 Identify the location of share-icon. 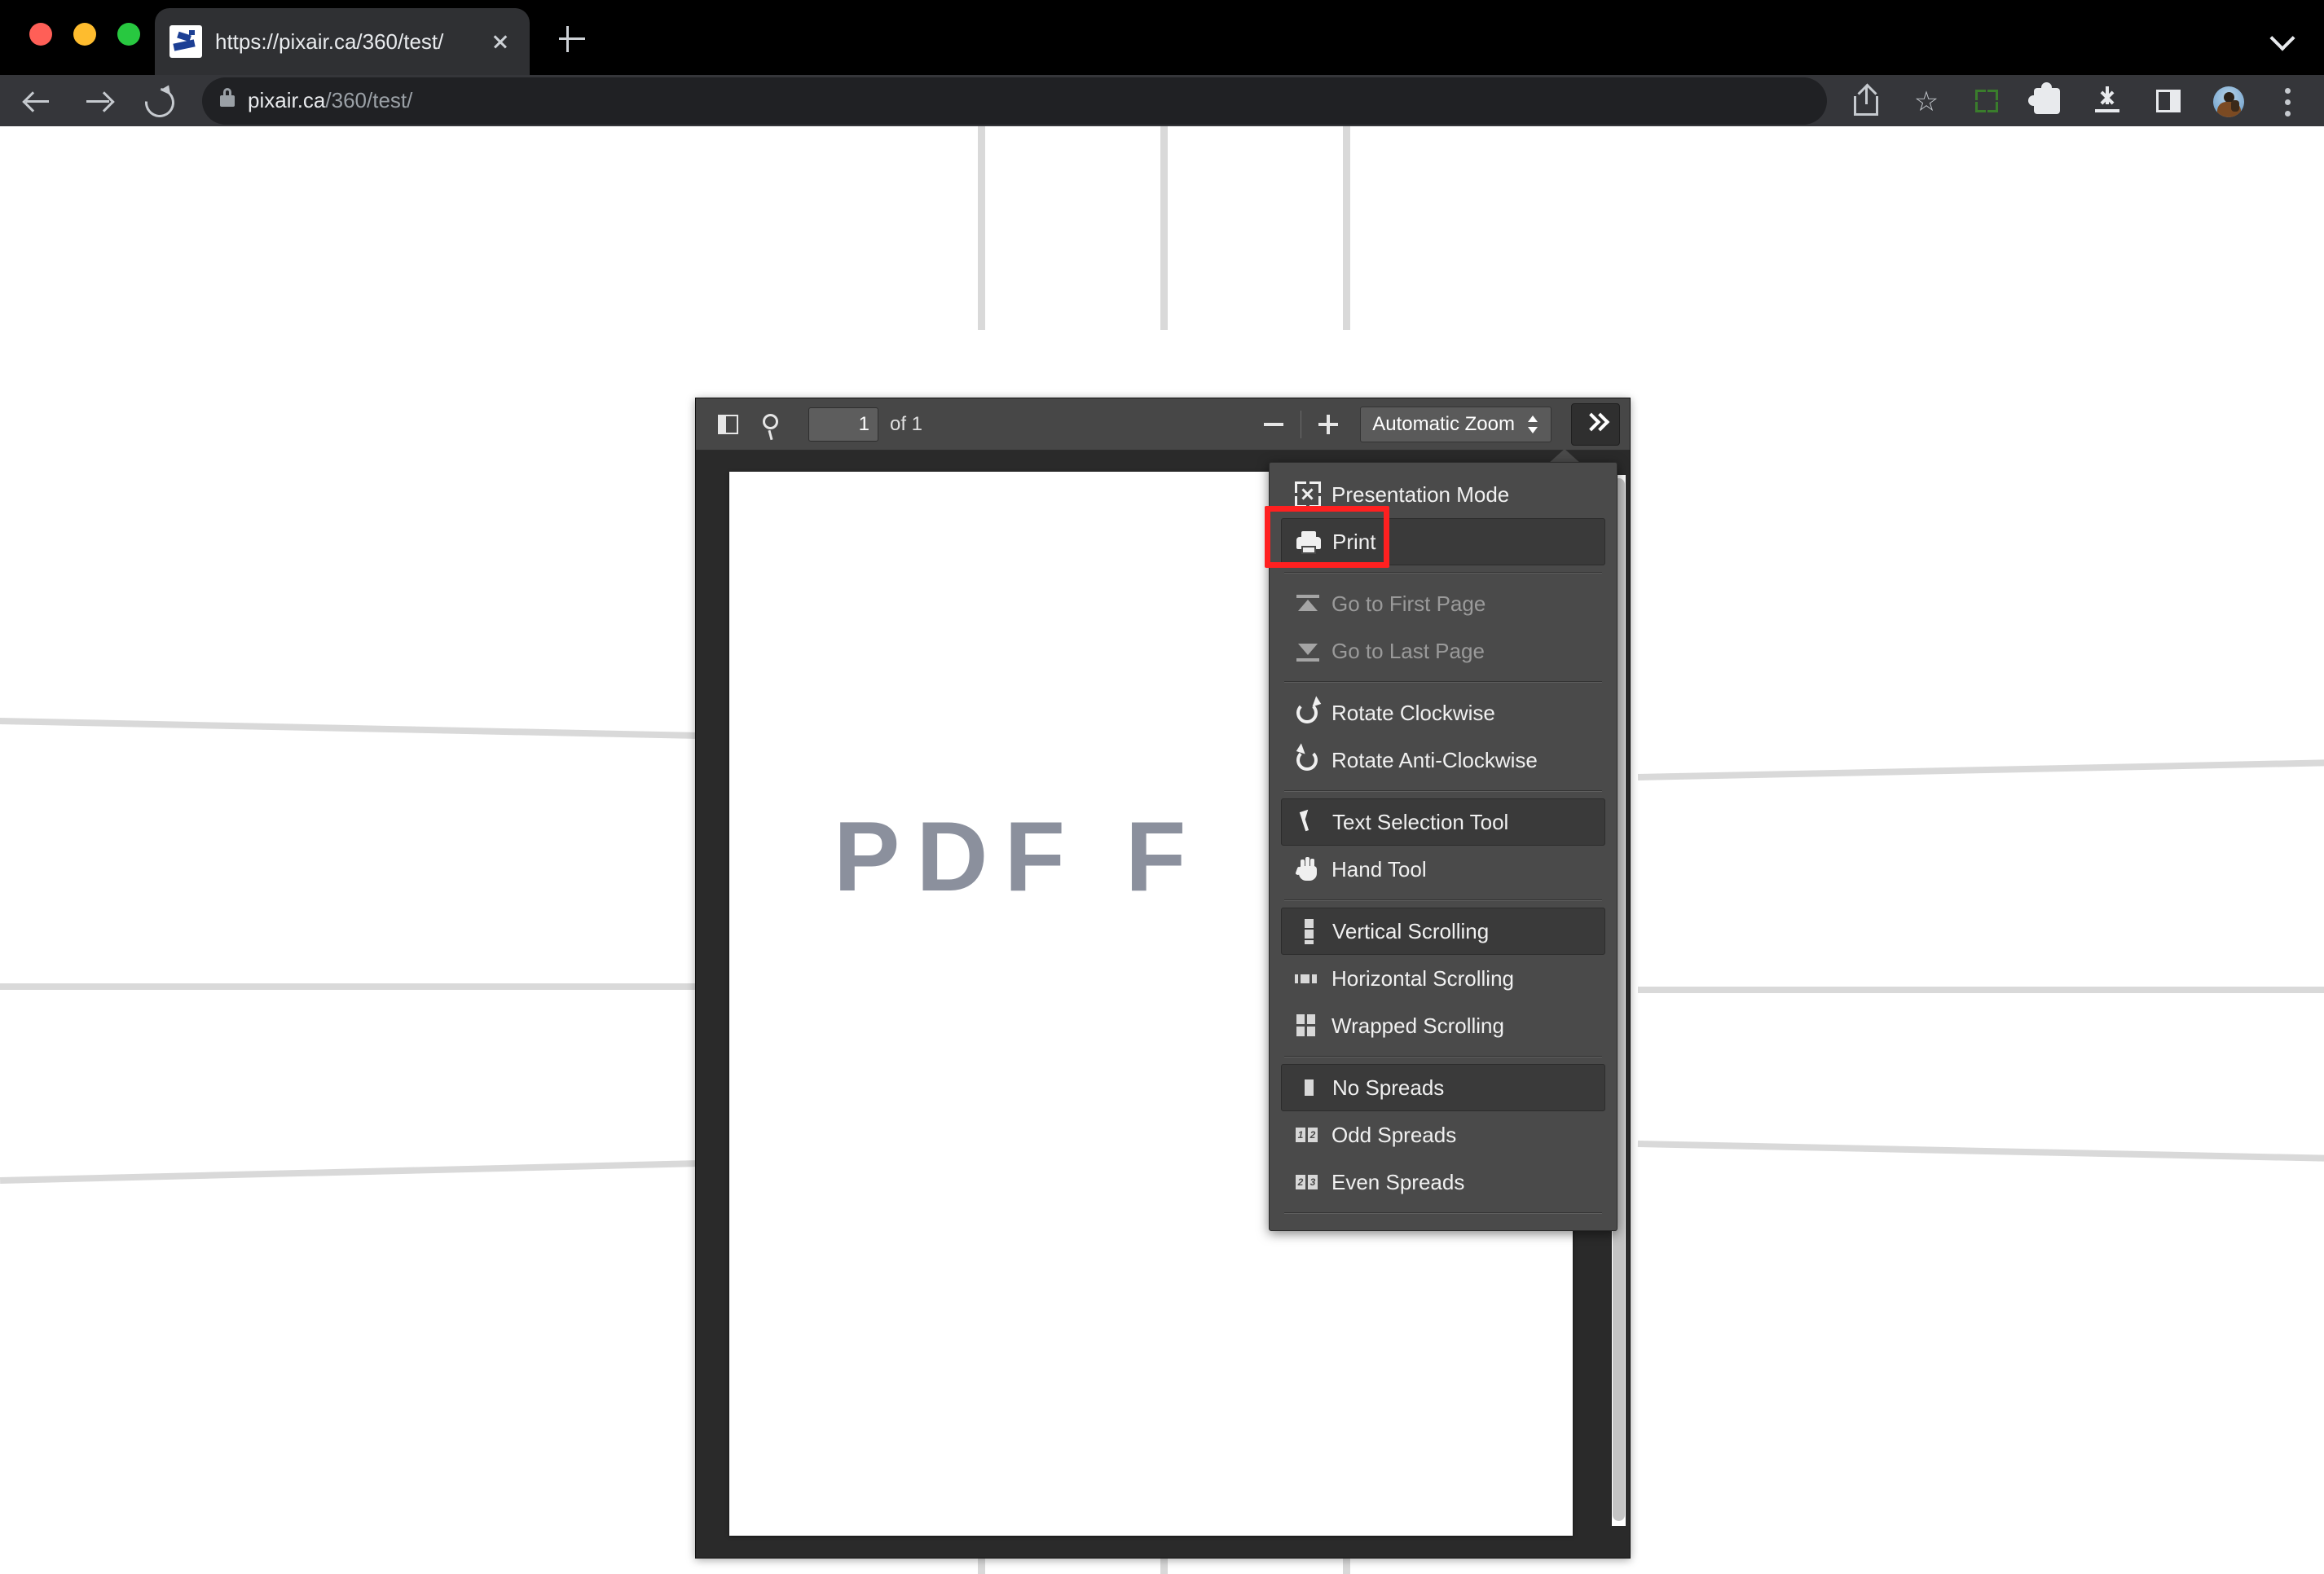
(1866, 101).